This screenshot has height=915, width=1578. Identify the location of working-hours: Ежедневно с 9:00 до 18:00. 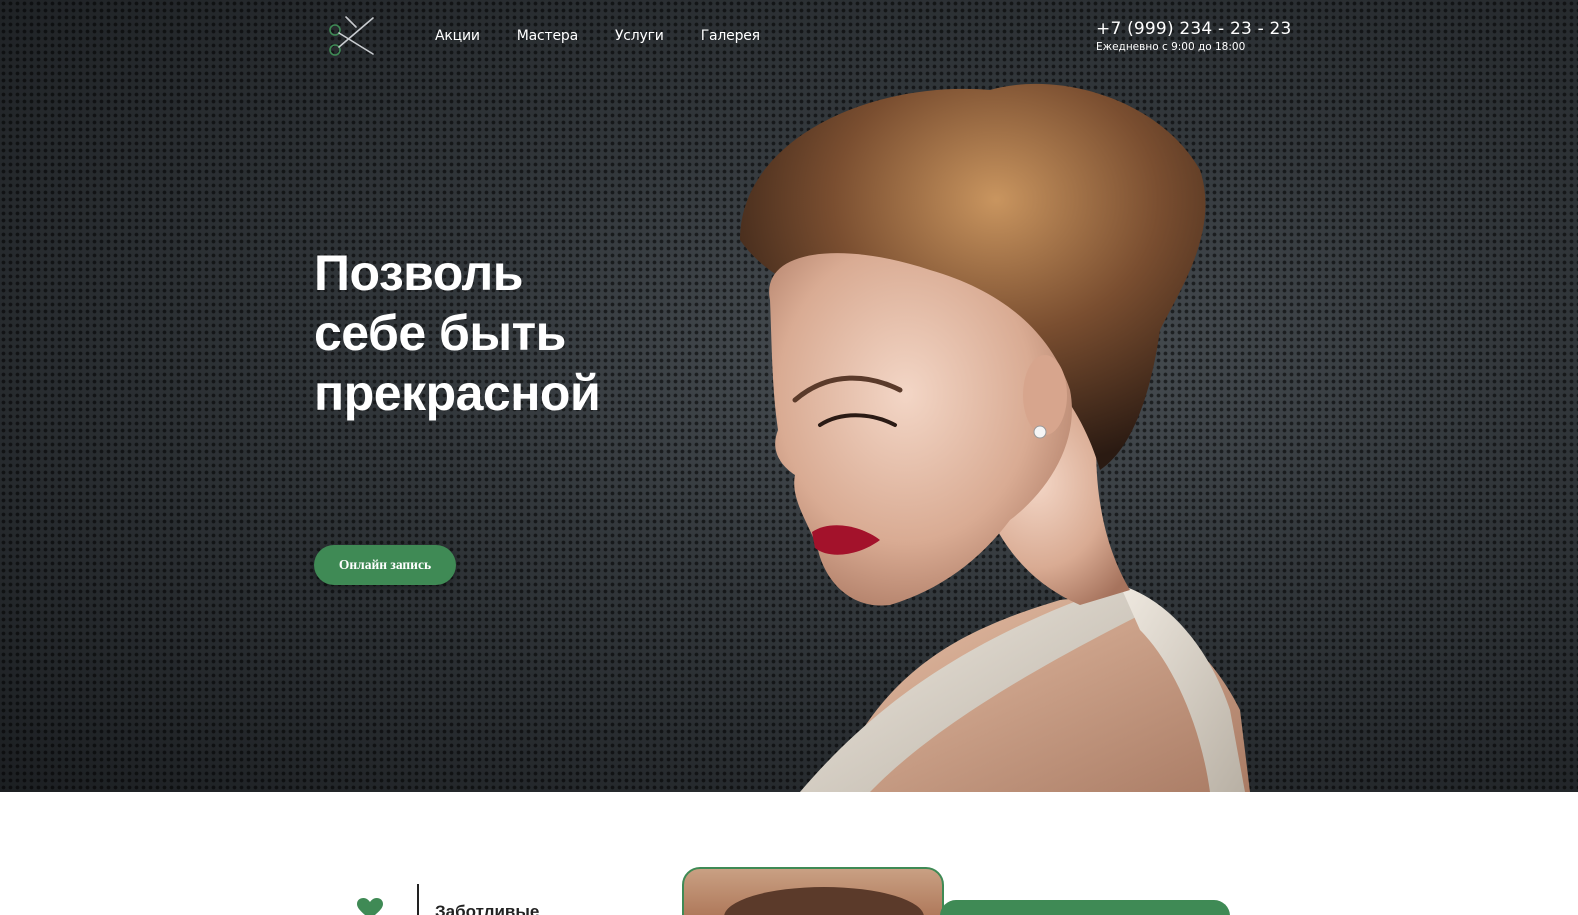
(1171, 47).